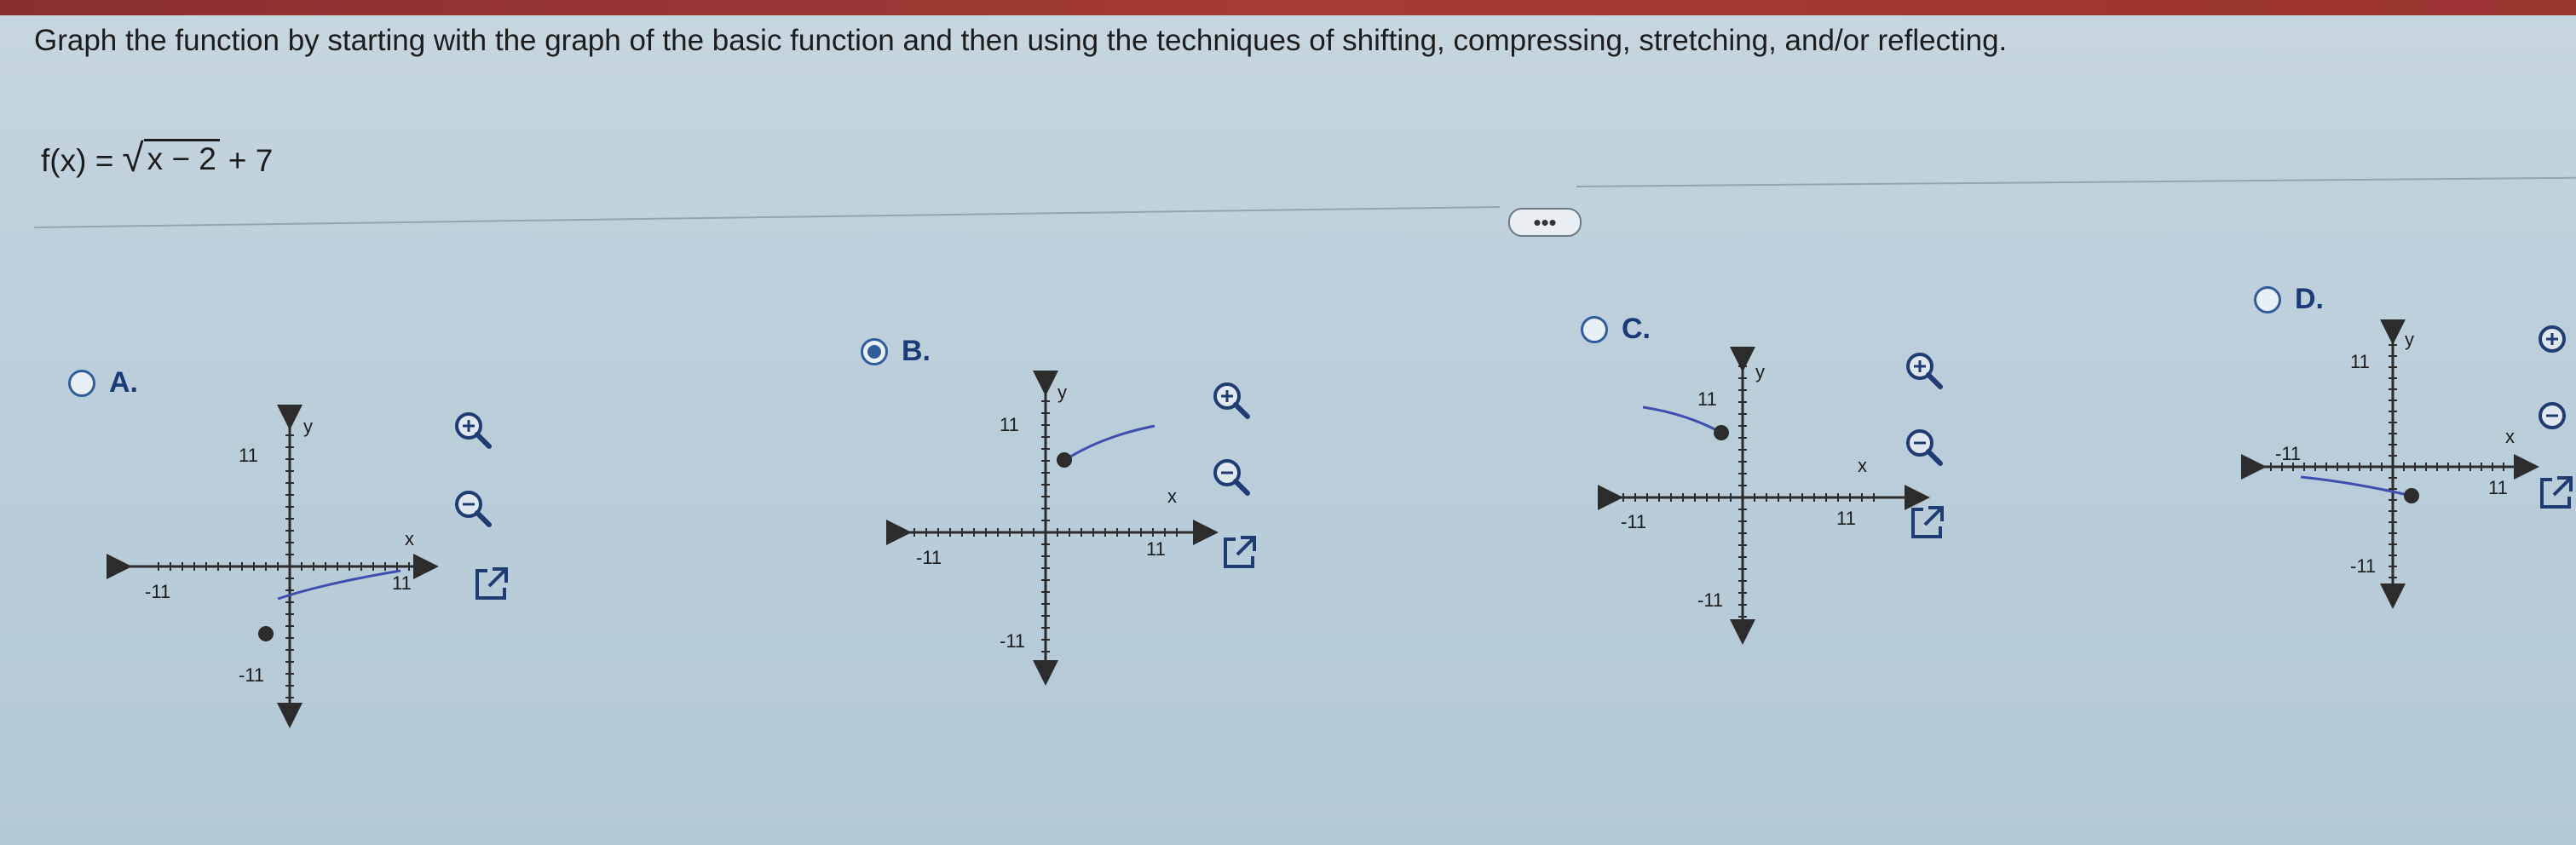 The height and width of the screenshot is (845, 2576). Describe the element at coordinates (1545, 222) in the screenshot. I see `show-more-button: •••` at that location.